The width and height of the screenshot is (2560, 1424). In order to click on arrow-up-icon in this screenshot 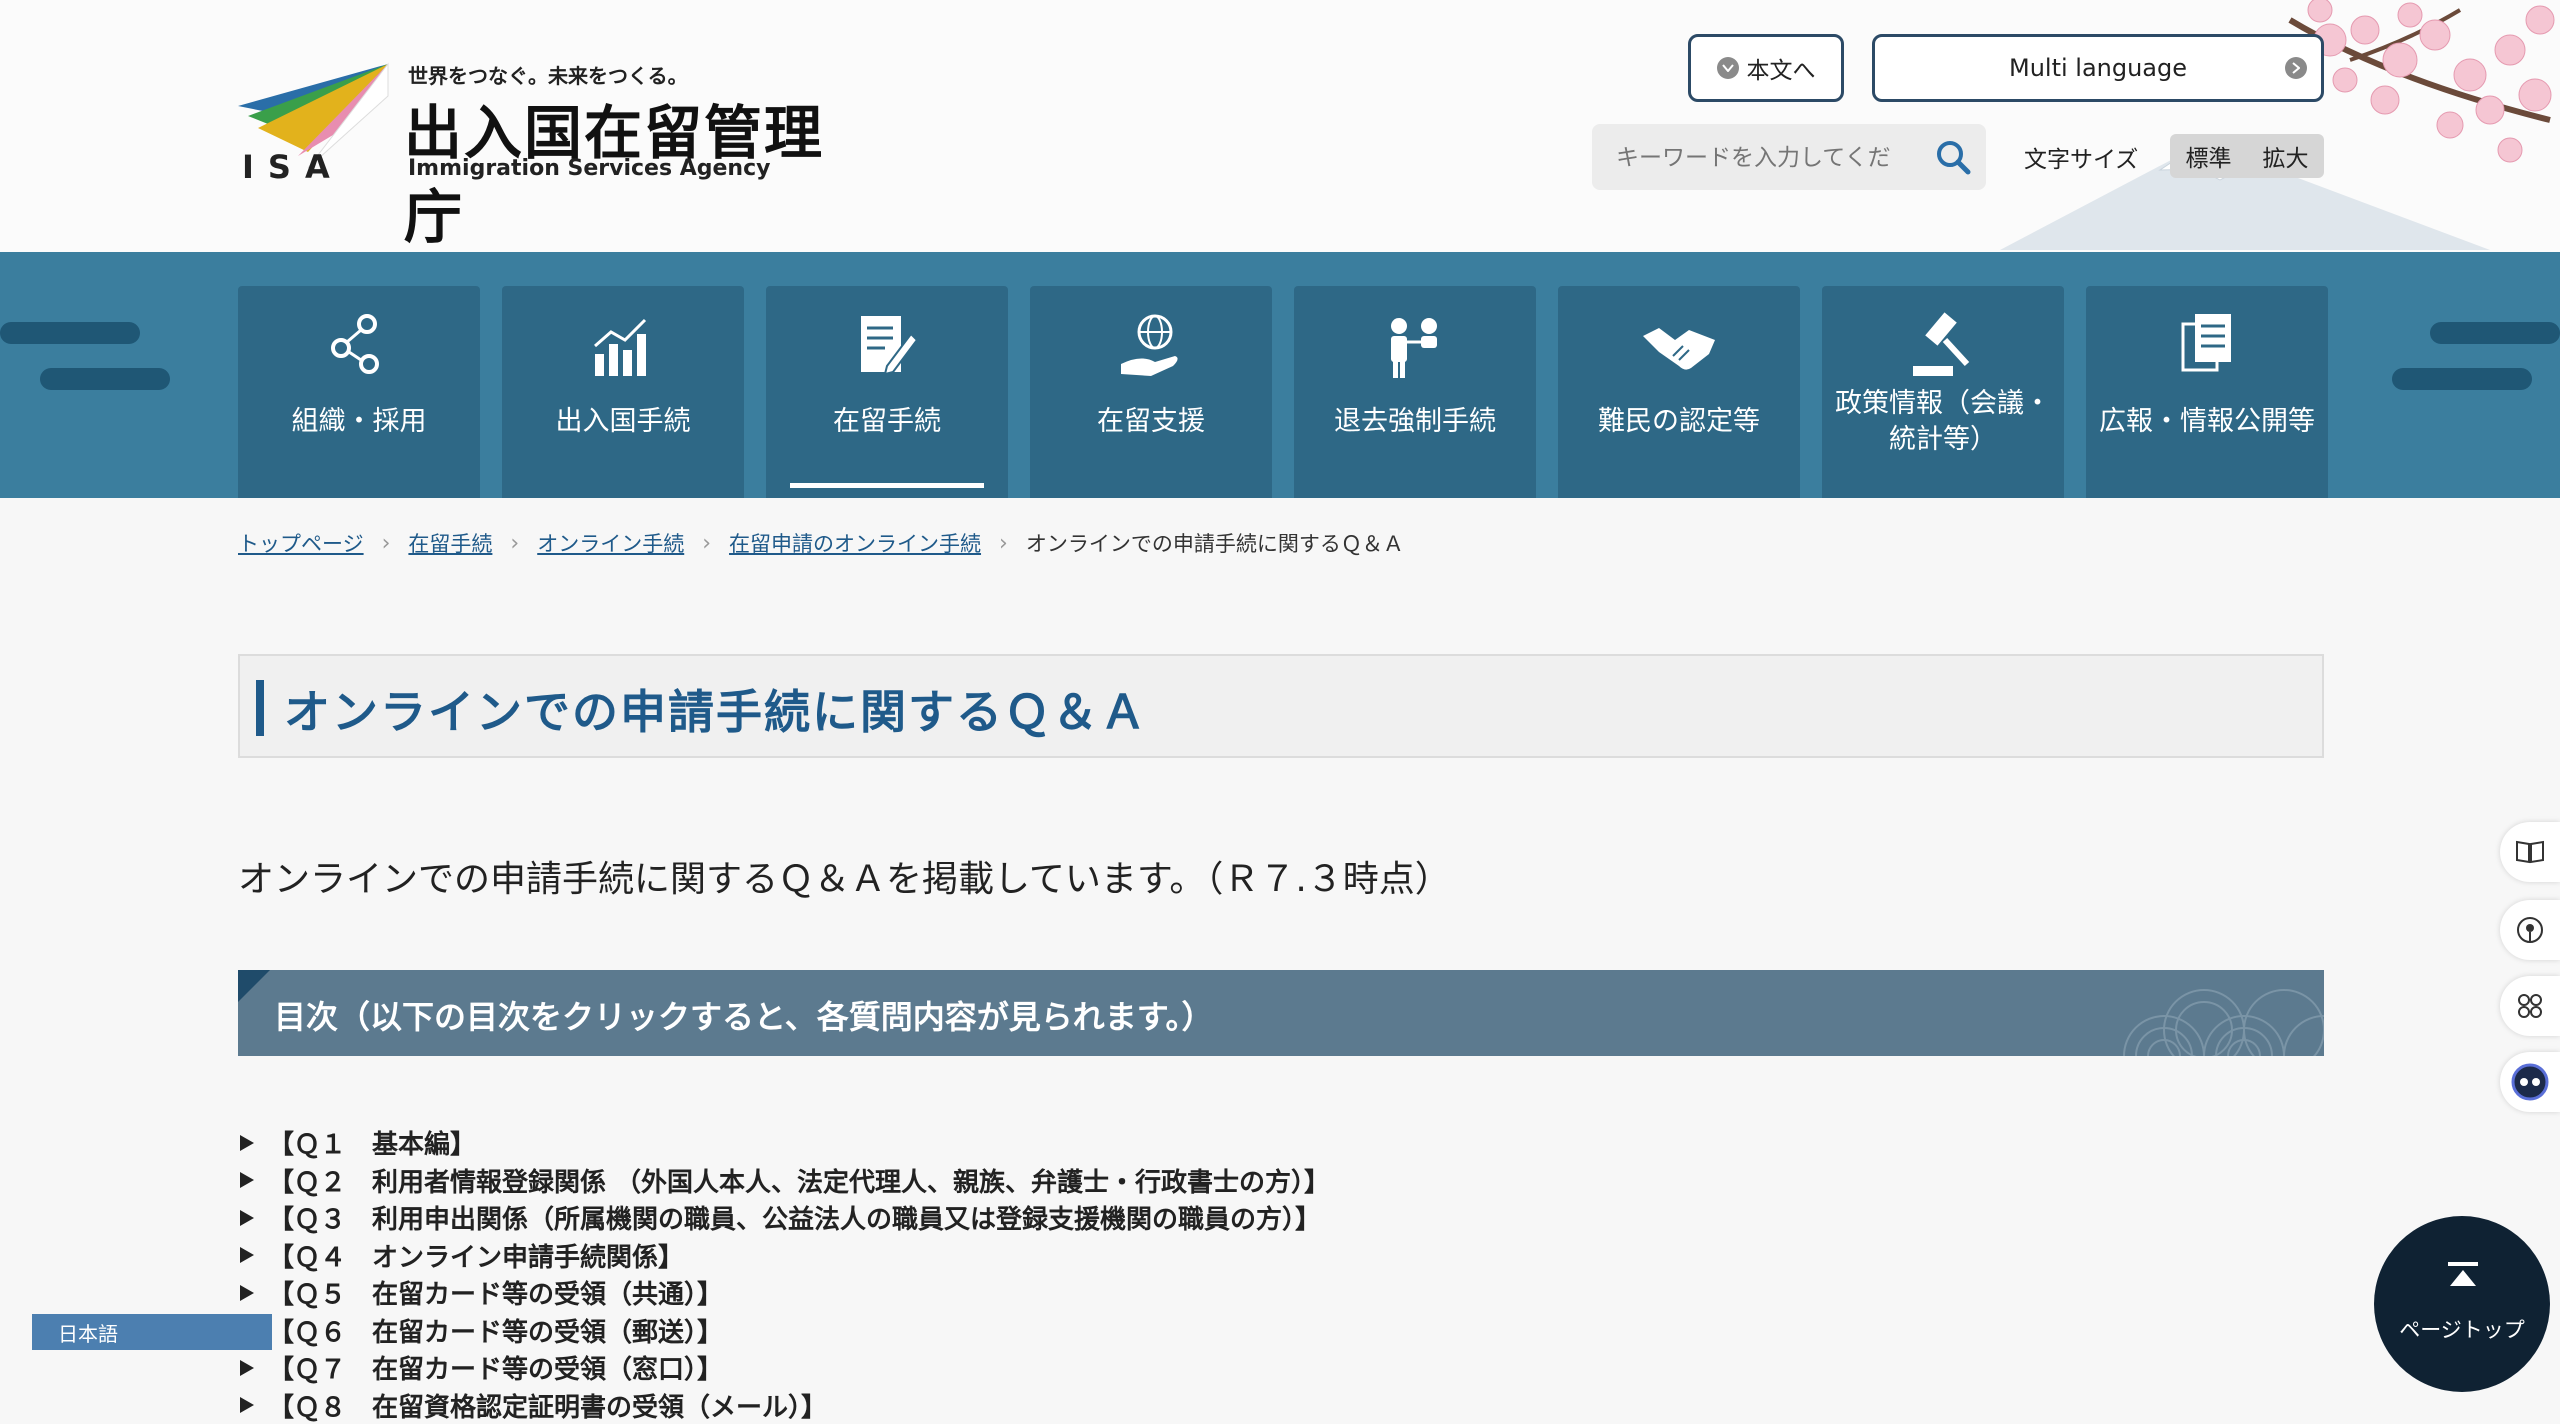, I will do `click(2463, 1276)`.